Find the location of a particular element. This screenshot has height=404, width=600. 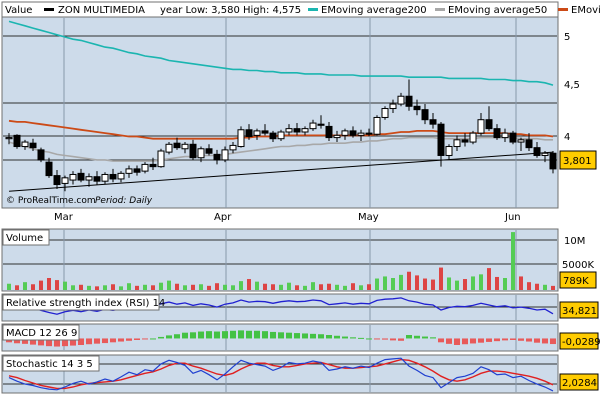

ema20-swatch is located at coordinates (563, 9).